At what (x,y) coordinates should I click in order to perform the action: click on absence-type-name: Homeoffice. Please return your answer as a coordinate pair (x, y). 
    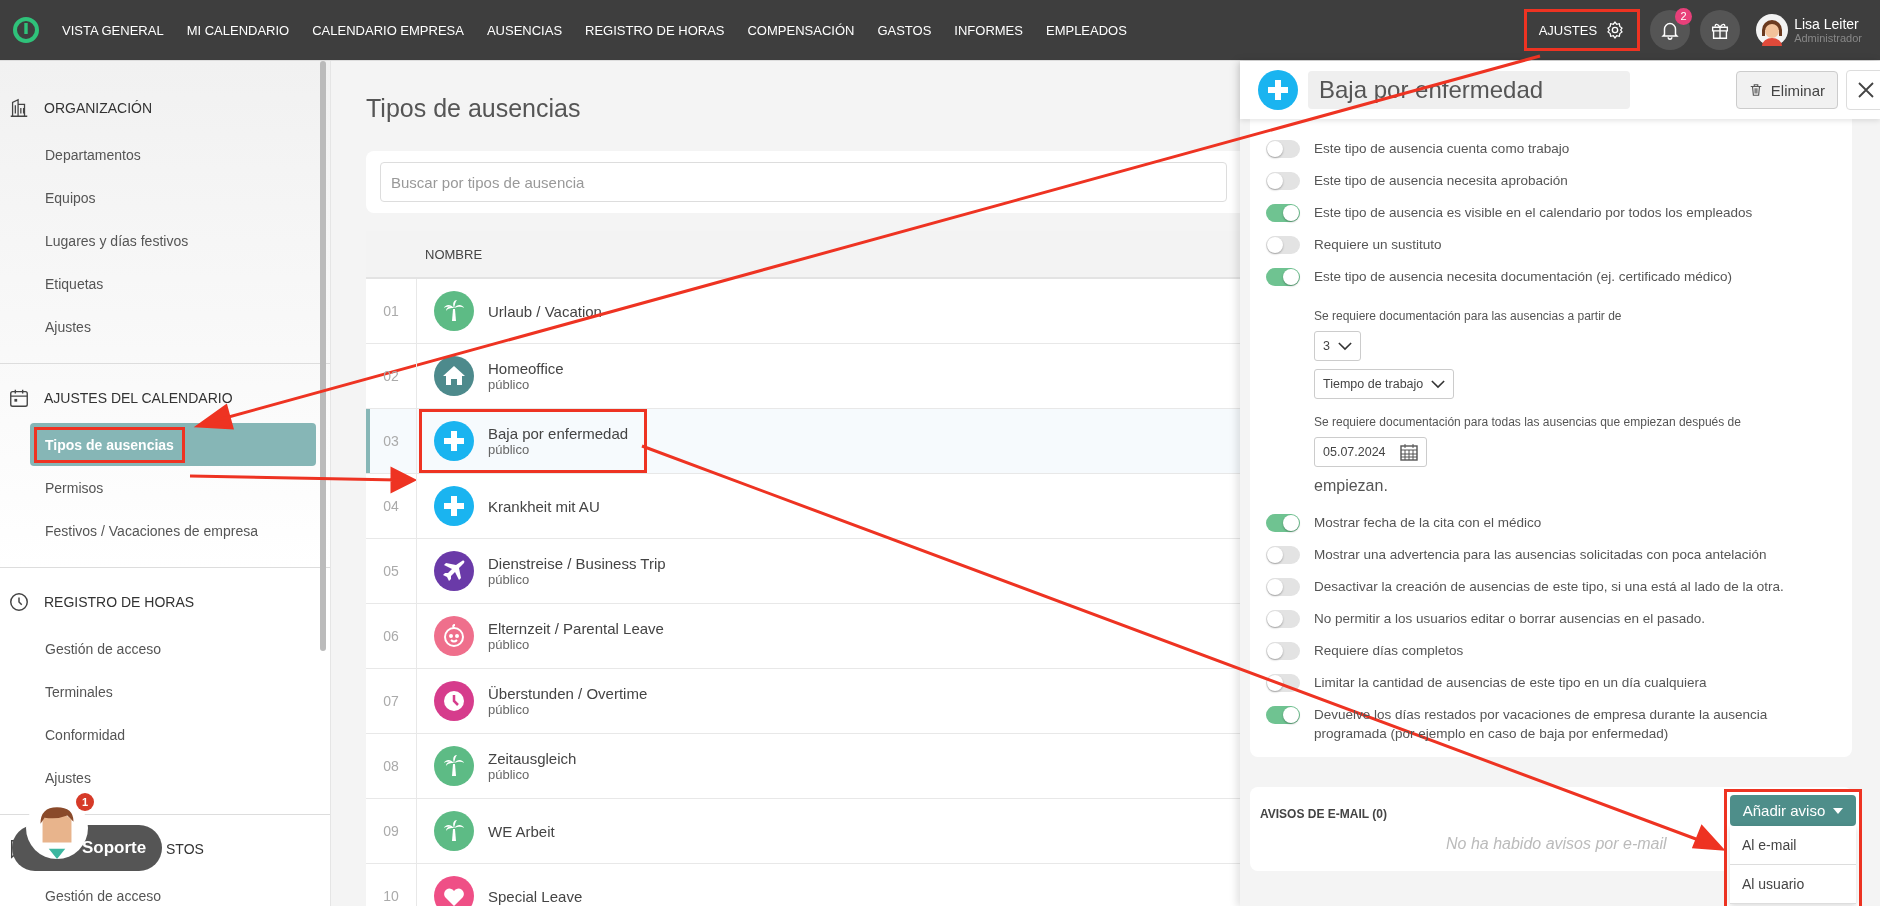
    Looking at the image, I should click on (526, 368).